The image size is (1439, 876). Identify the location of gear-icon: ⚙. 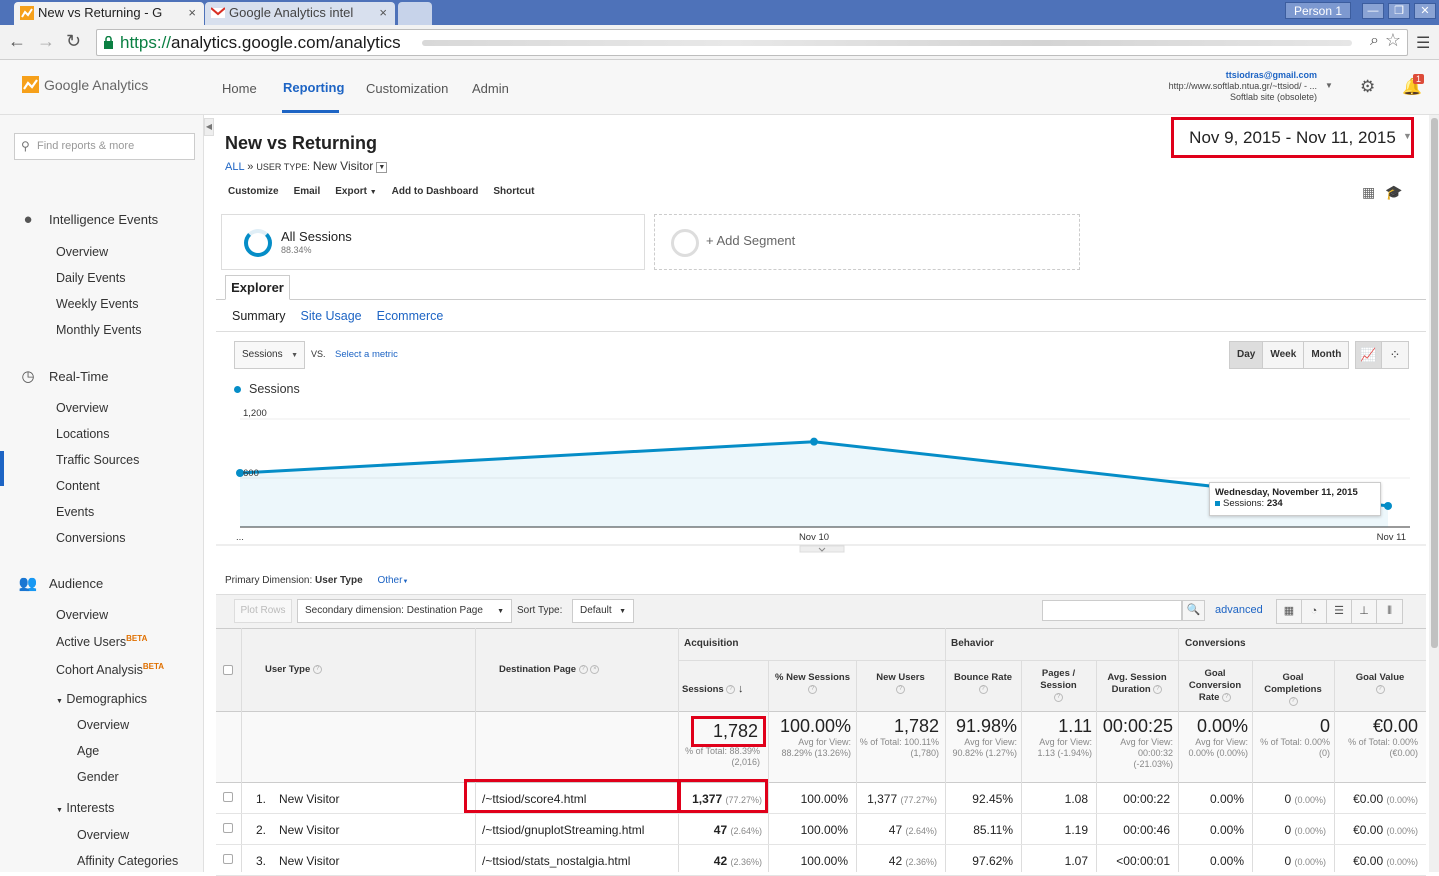
(1367, 87).